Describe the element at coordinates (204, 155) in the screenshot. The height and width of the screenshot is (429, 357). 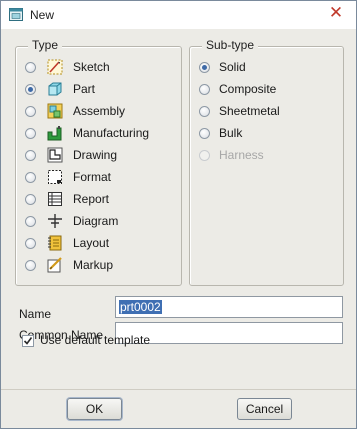
I see `subtype-radio-harness` at that location.